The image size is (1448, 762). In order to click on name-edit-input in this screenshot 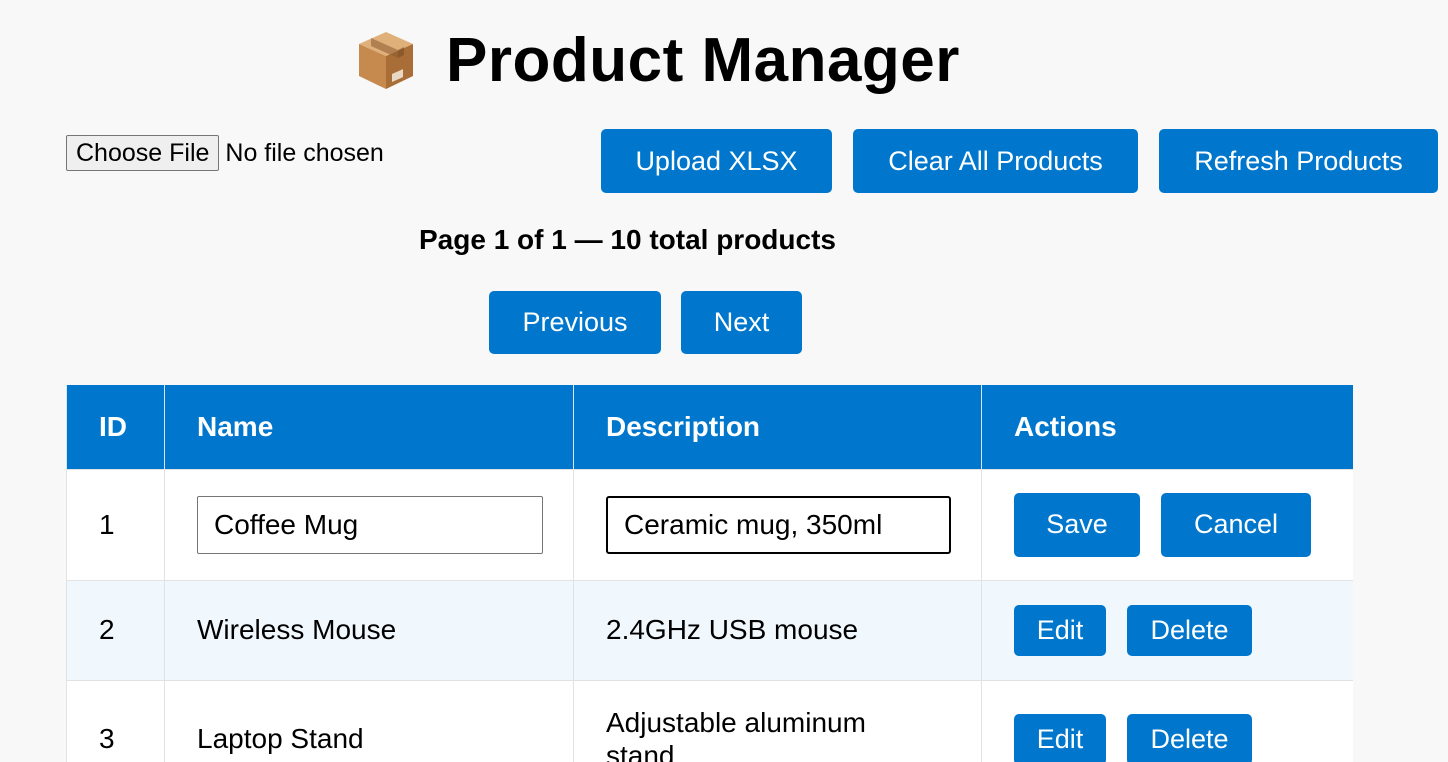, I will do `click(370, 524)`.